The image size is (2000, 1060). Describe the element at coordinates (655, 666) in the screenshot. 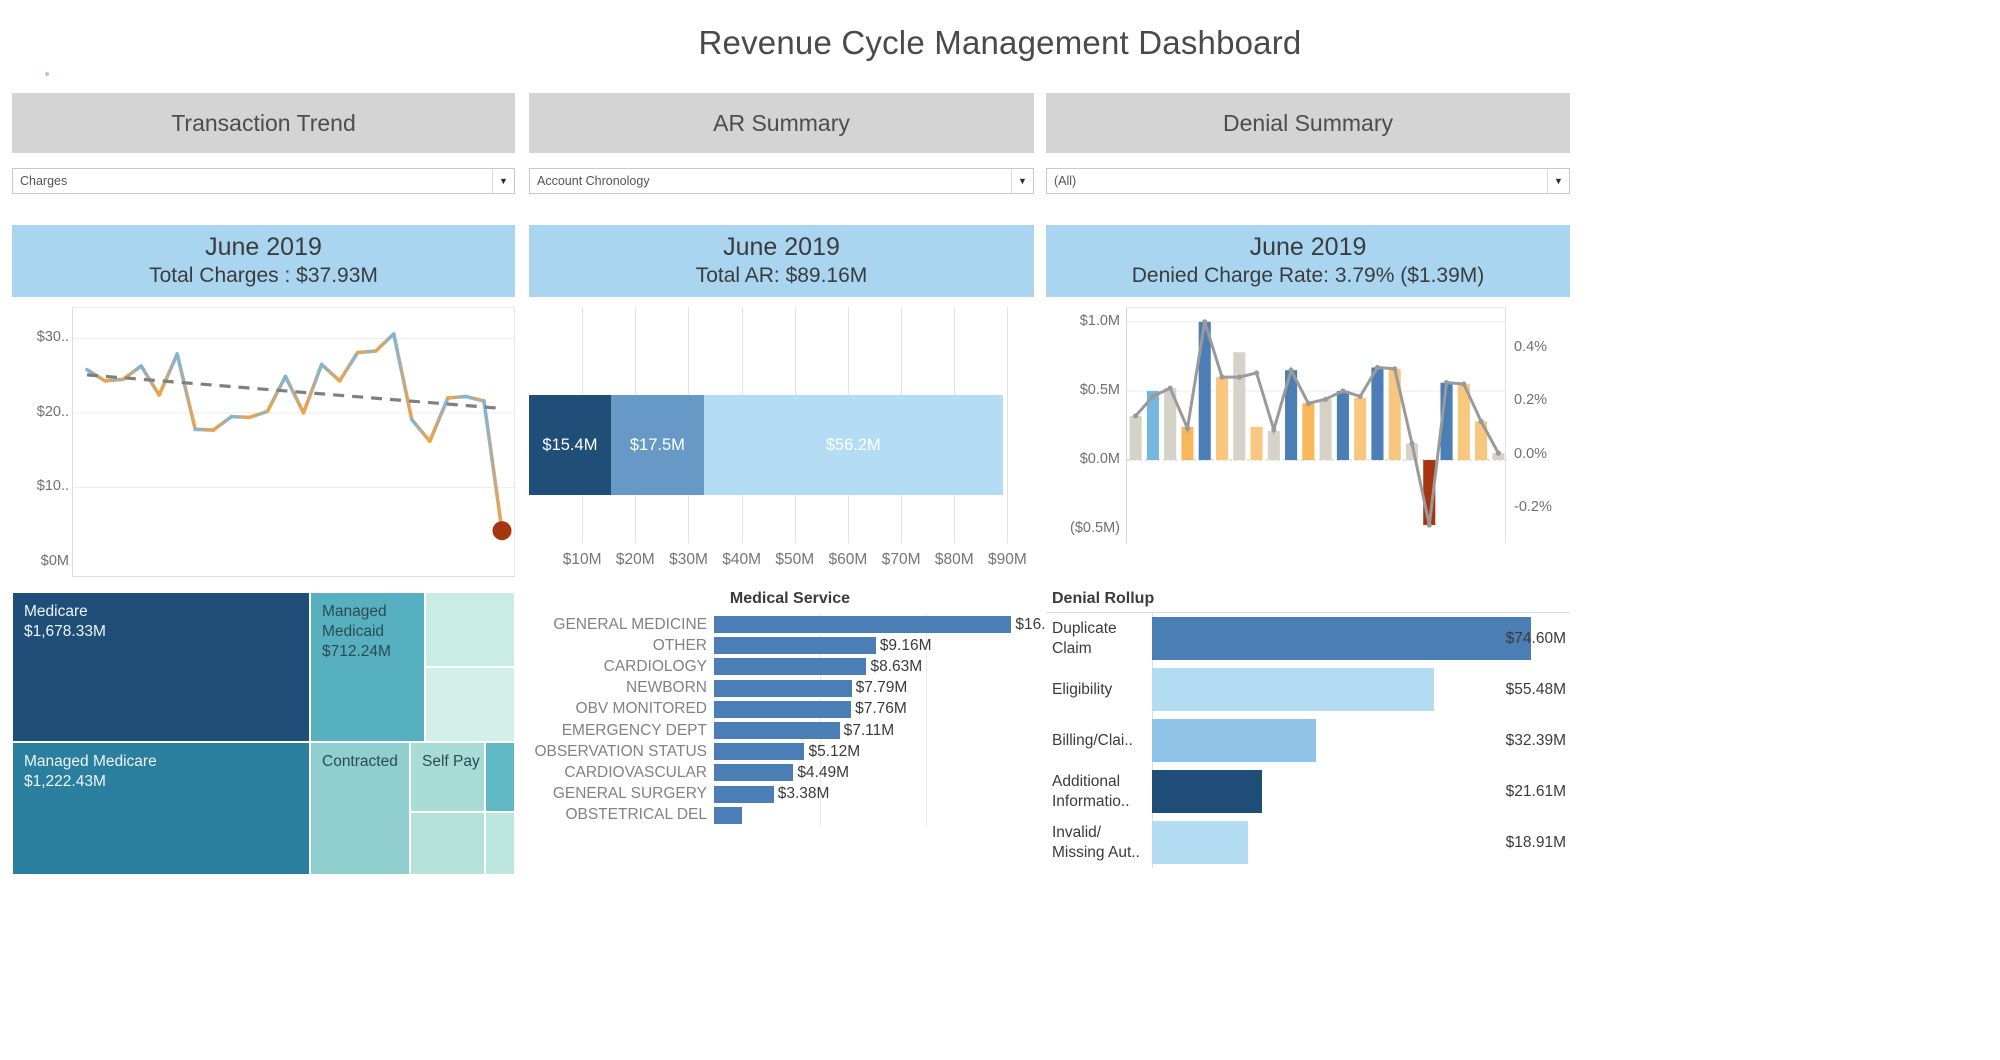

I see `medical-service-category: CARDIOLOGY` at that location.